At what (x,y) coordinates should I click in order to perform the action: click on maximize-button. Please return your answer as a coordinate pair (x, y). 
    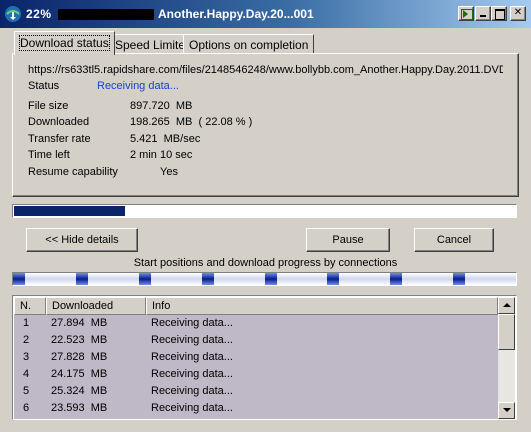
    Looking at the image, I should click on (499, 13).